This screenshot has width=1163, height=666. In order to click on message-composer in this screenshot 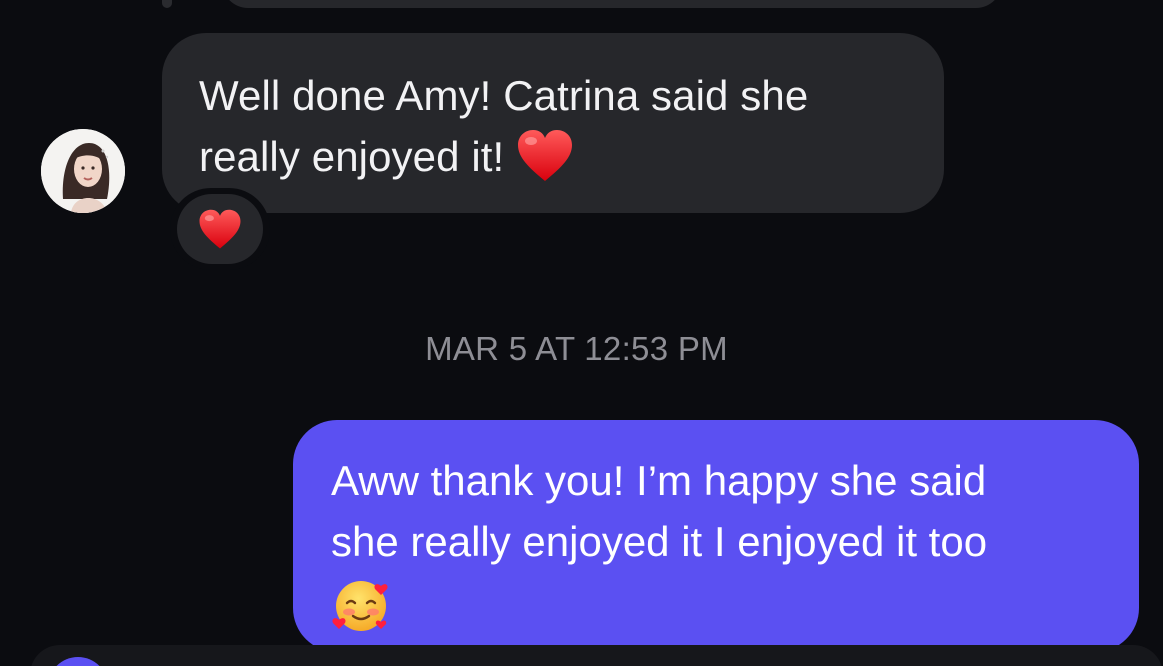, I will do `click(596, 655)`.